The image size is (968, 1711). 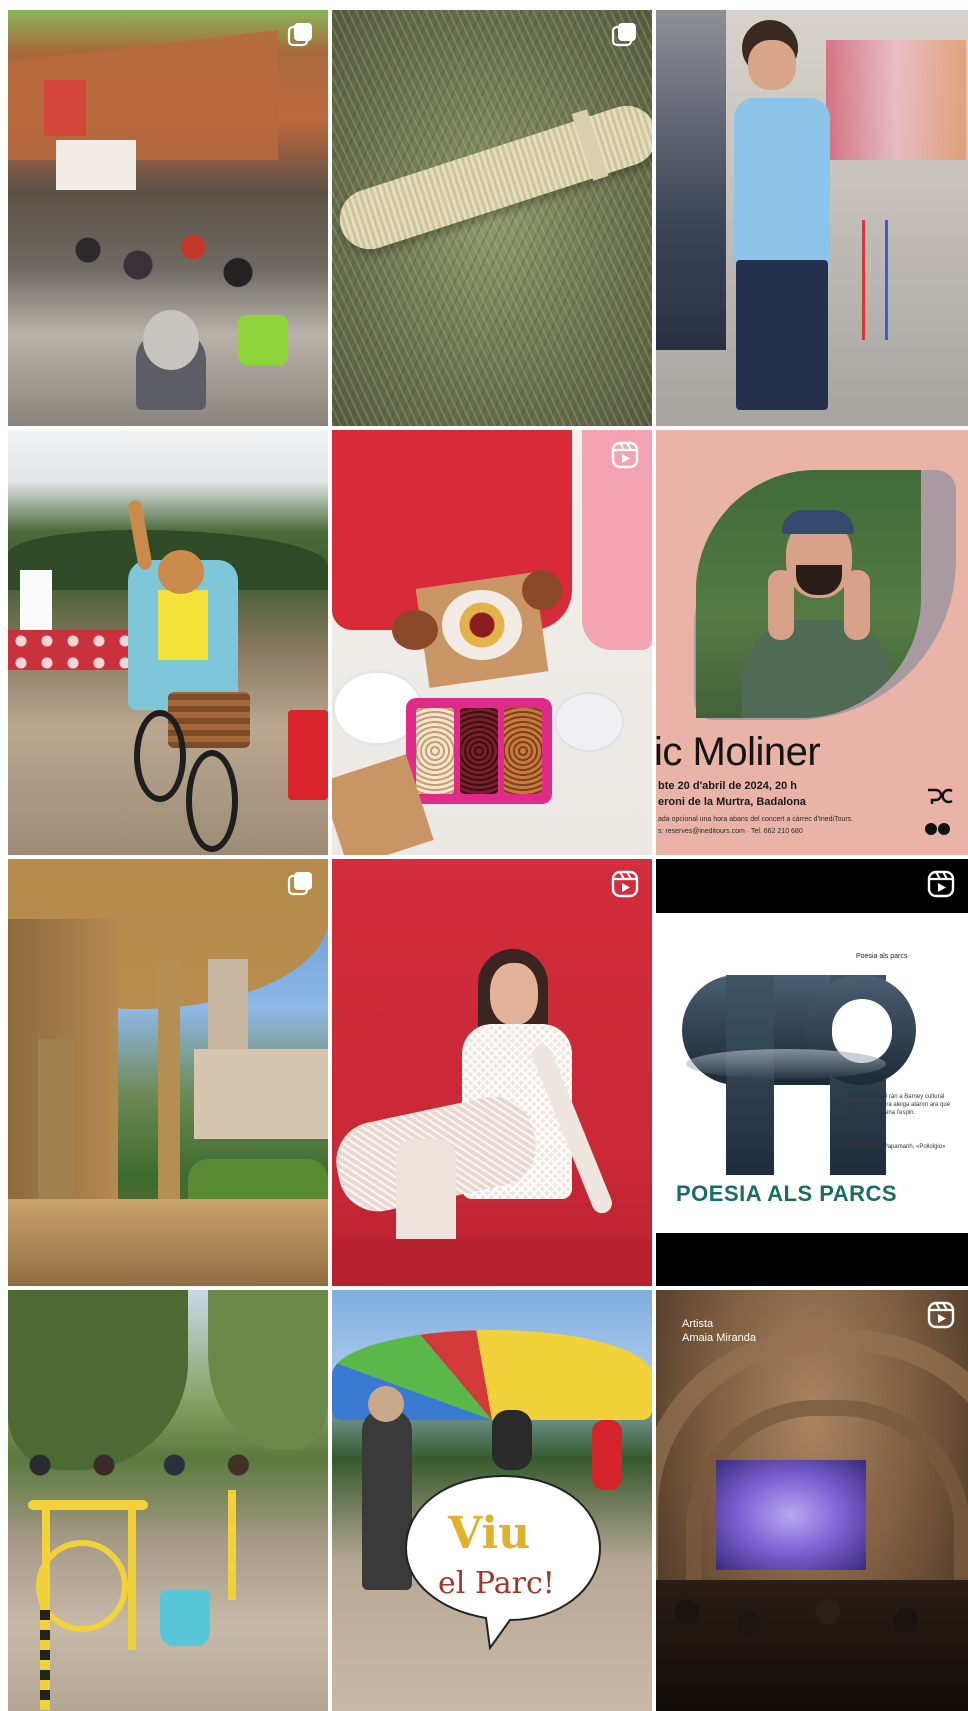 I want to click on poster-date: bte 20 d'abril de 2024, 20 h, so click(x=727, y=786).